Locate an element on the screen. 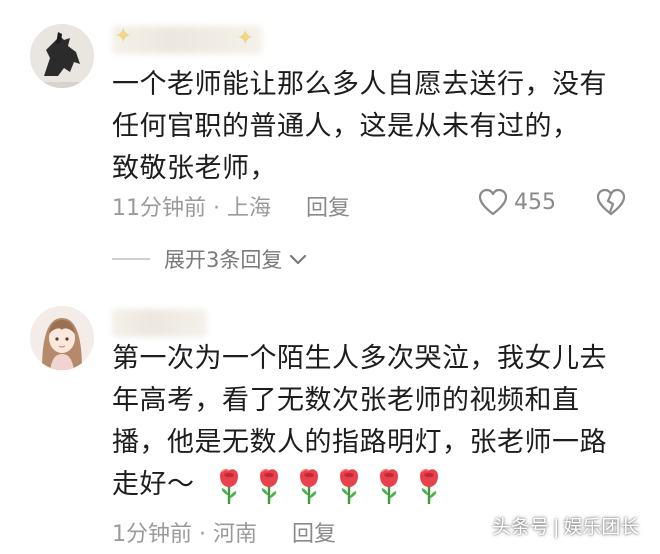 This screenshot has width=660, height=554. comment-text-line: 第一次为一个陌生人多次哭泣，我女儿去 is located at coordinates (359, 358).